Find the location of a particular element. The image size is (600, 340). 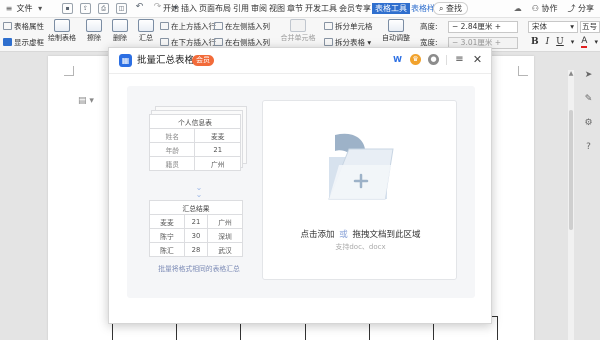

avatar: ● is located at coordinates (433, 59).